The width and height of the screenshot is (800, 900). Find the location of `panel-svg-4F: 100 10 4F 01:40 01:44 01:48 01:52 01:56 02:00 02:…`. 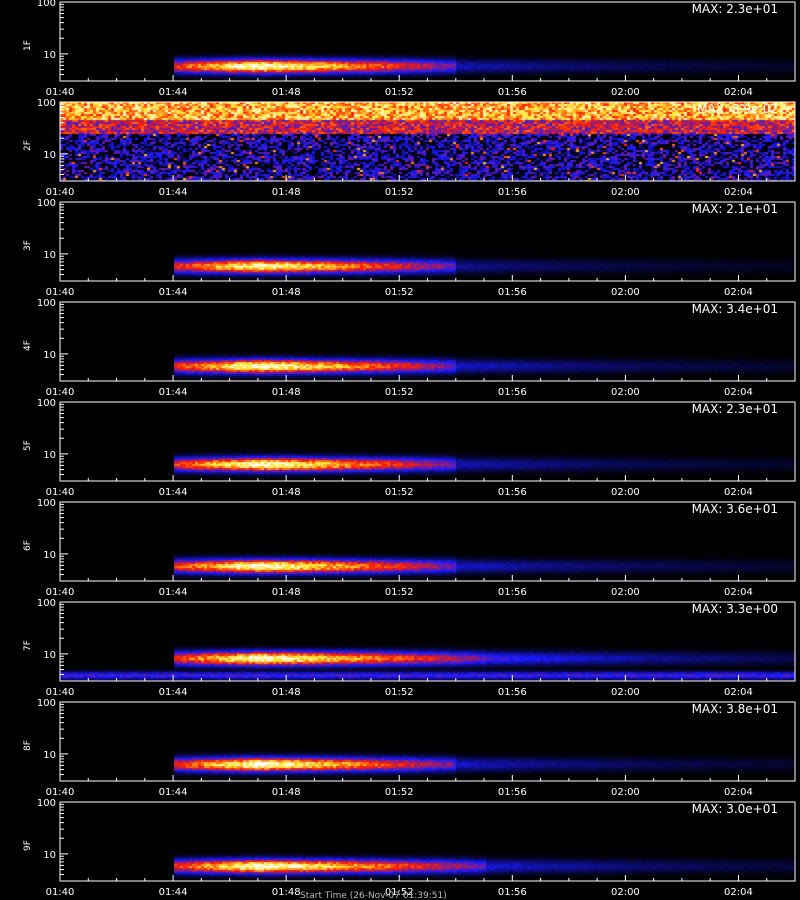

panel-svg-4F: 100 10 4F 01:40 01:44 01:48 01:52 01:56 02:00 02:… is located at coordinates (409, 348).